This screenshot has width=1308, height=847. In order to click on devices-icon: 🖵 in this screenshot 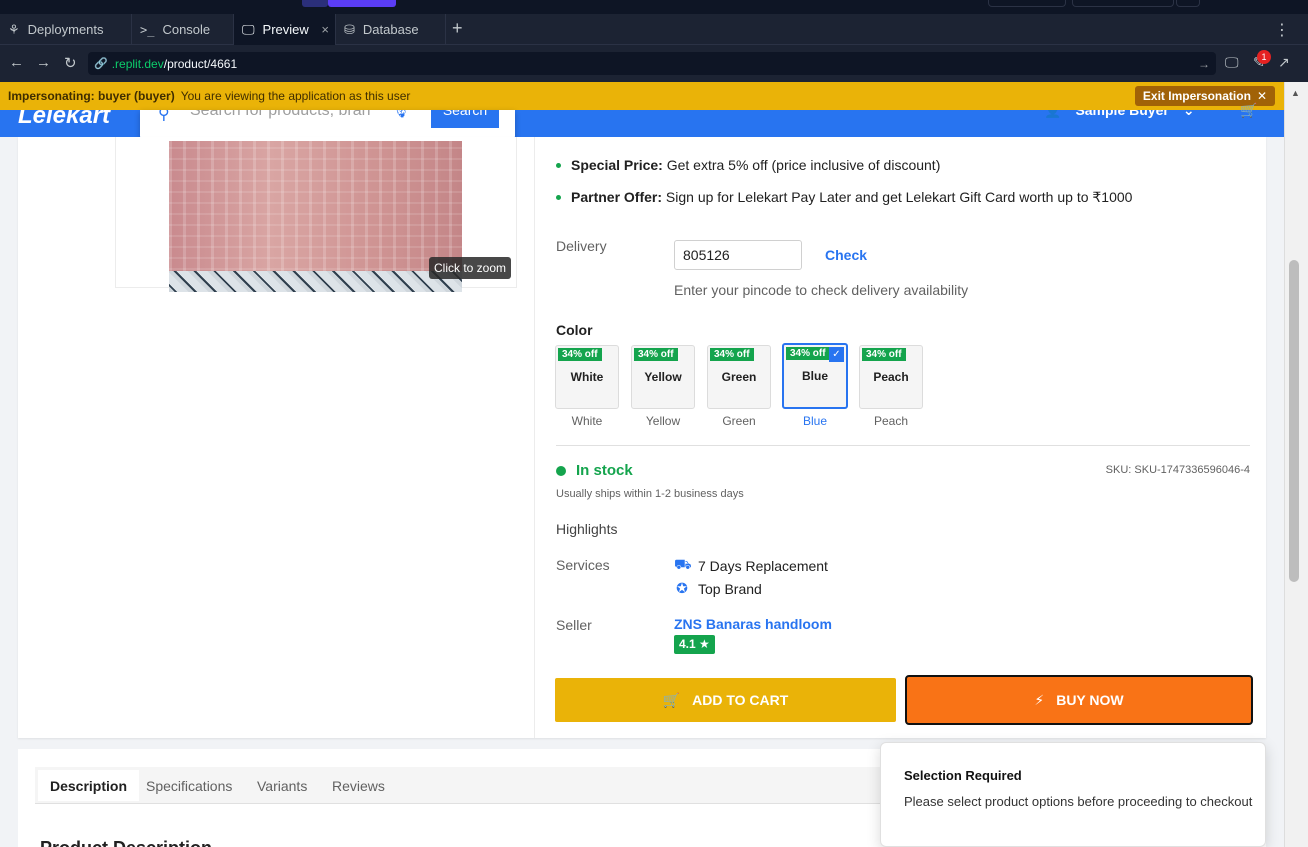, I will do `click(1232, 62)`.